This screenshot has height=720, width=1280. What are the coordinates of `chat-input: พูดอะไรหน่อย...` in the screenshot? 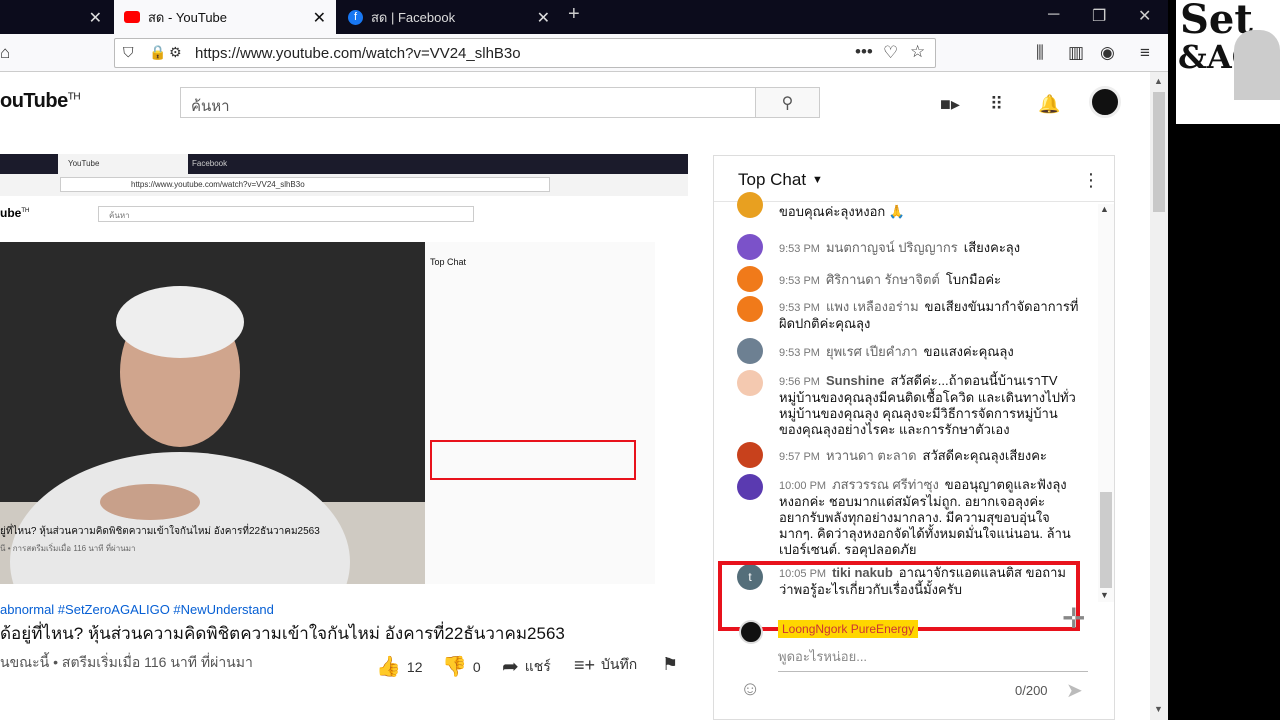 It's located at (933, 659).